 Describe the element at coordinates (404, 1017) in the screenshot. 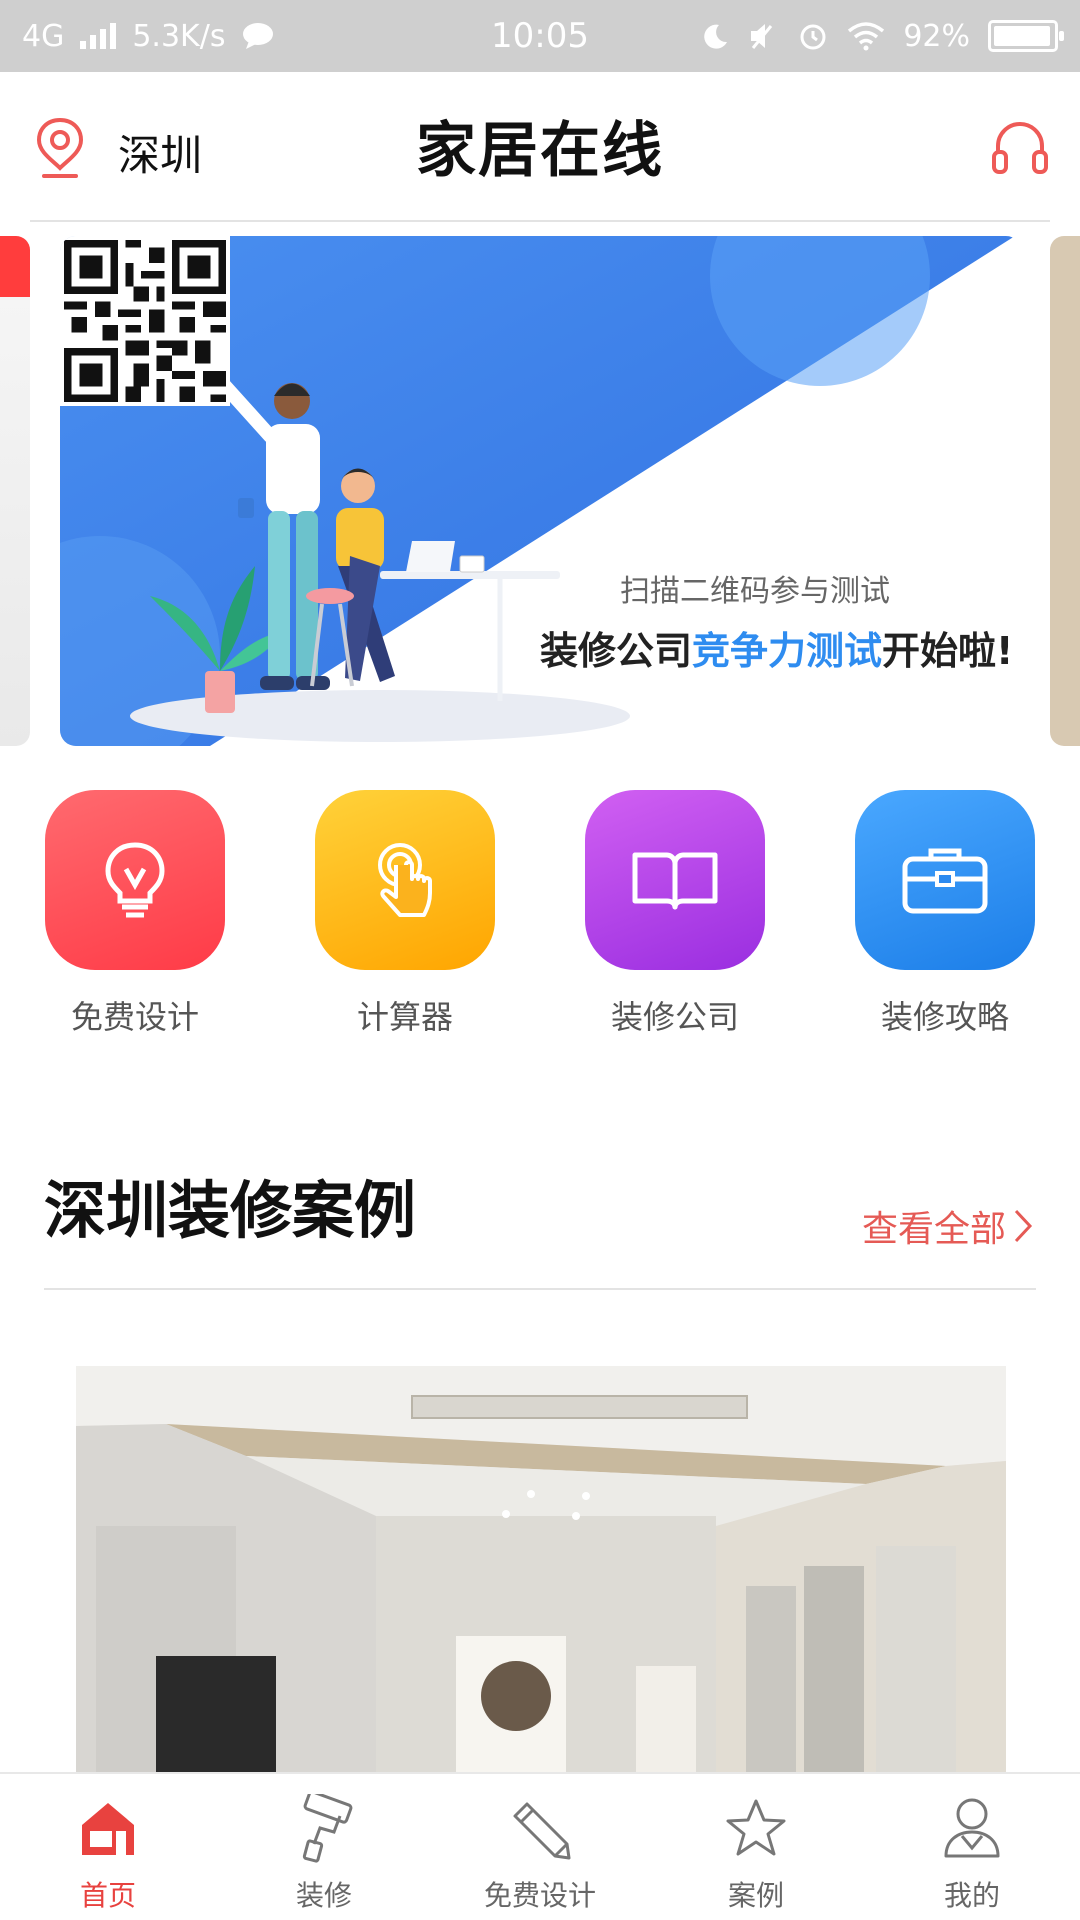

I see `shortcut-label: 计算器` at that location.